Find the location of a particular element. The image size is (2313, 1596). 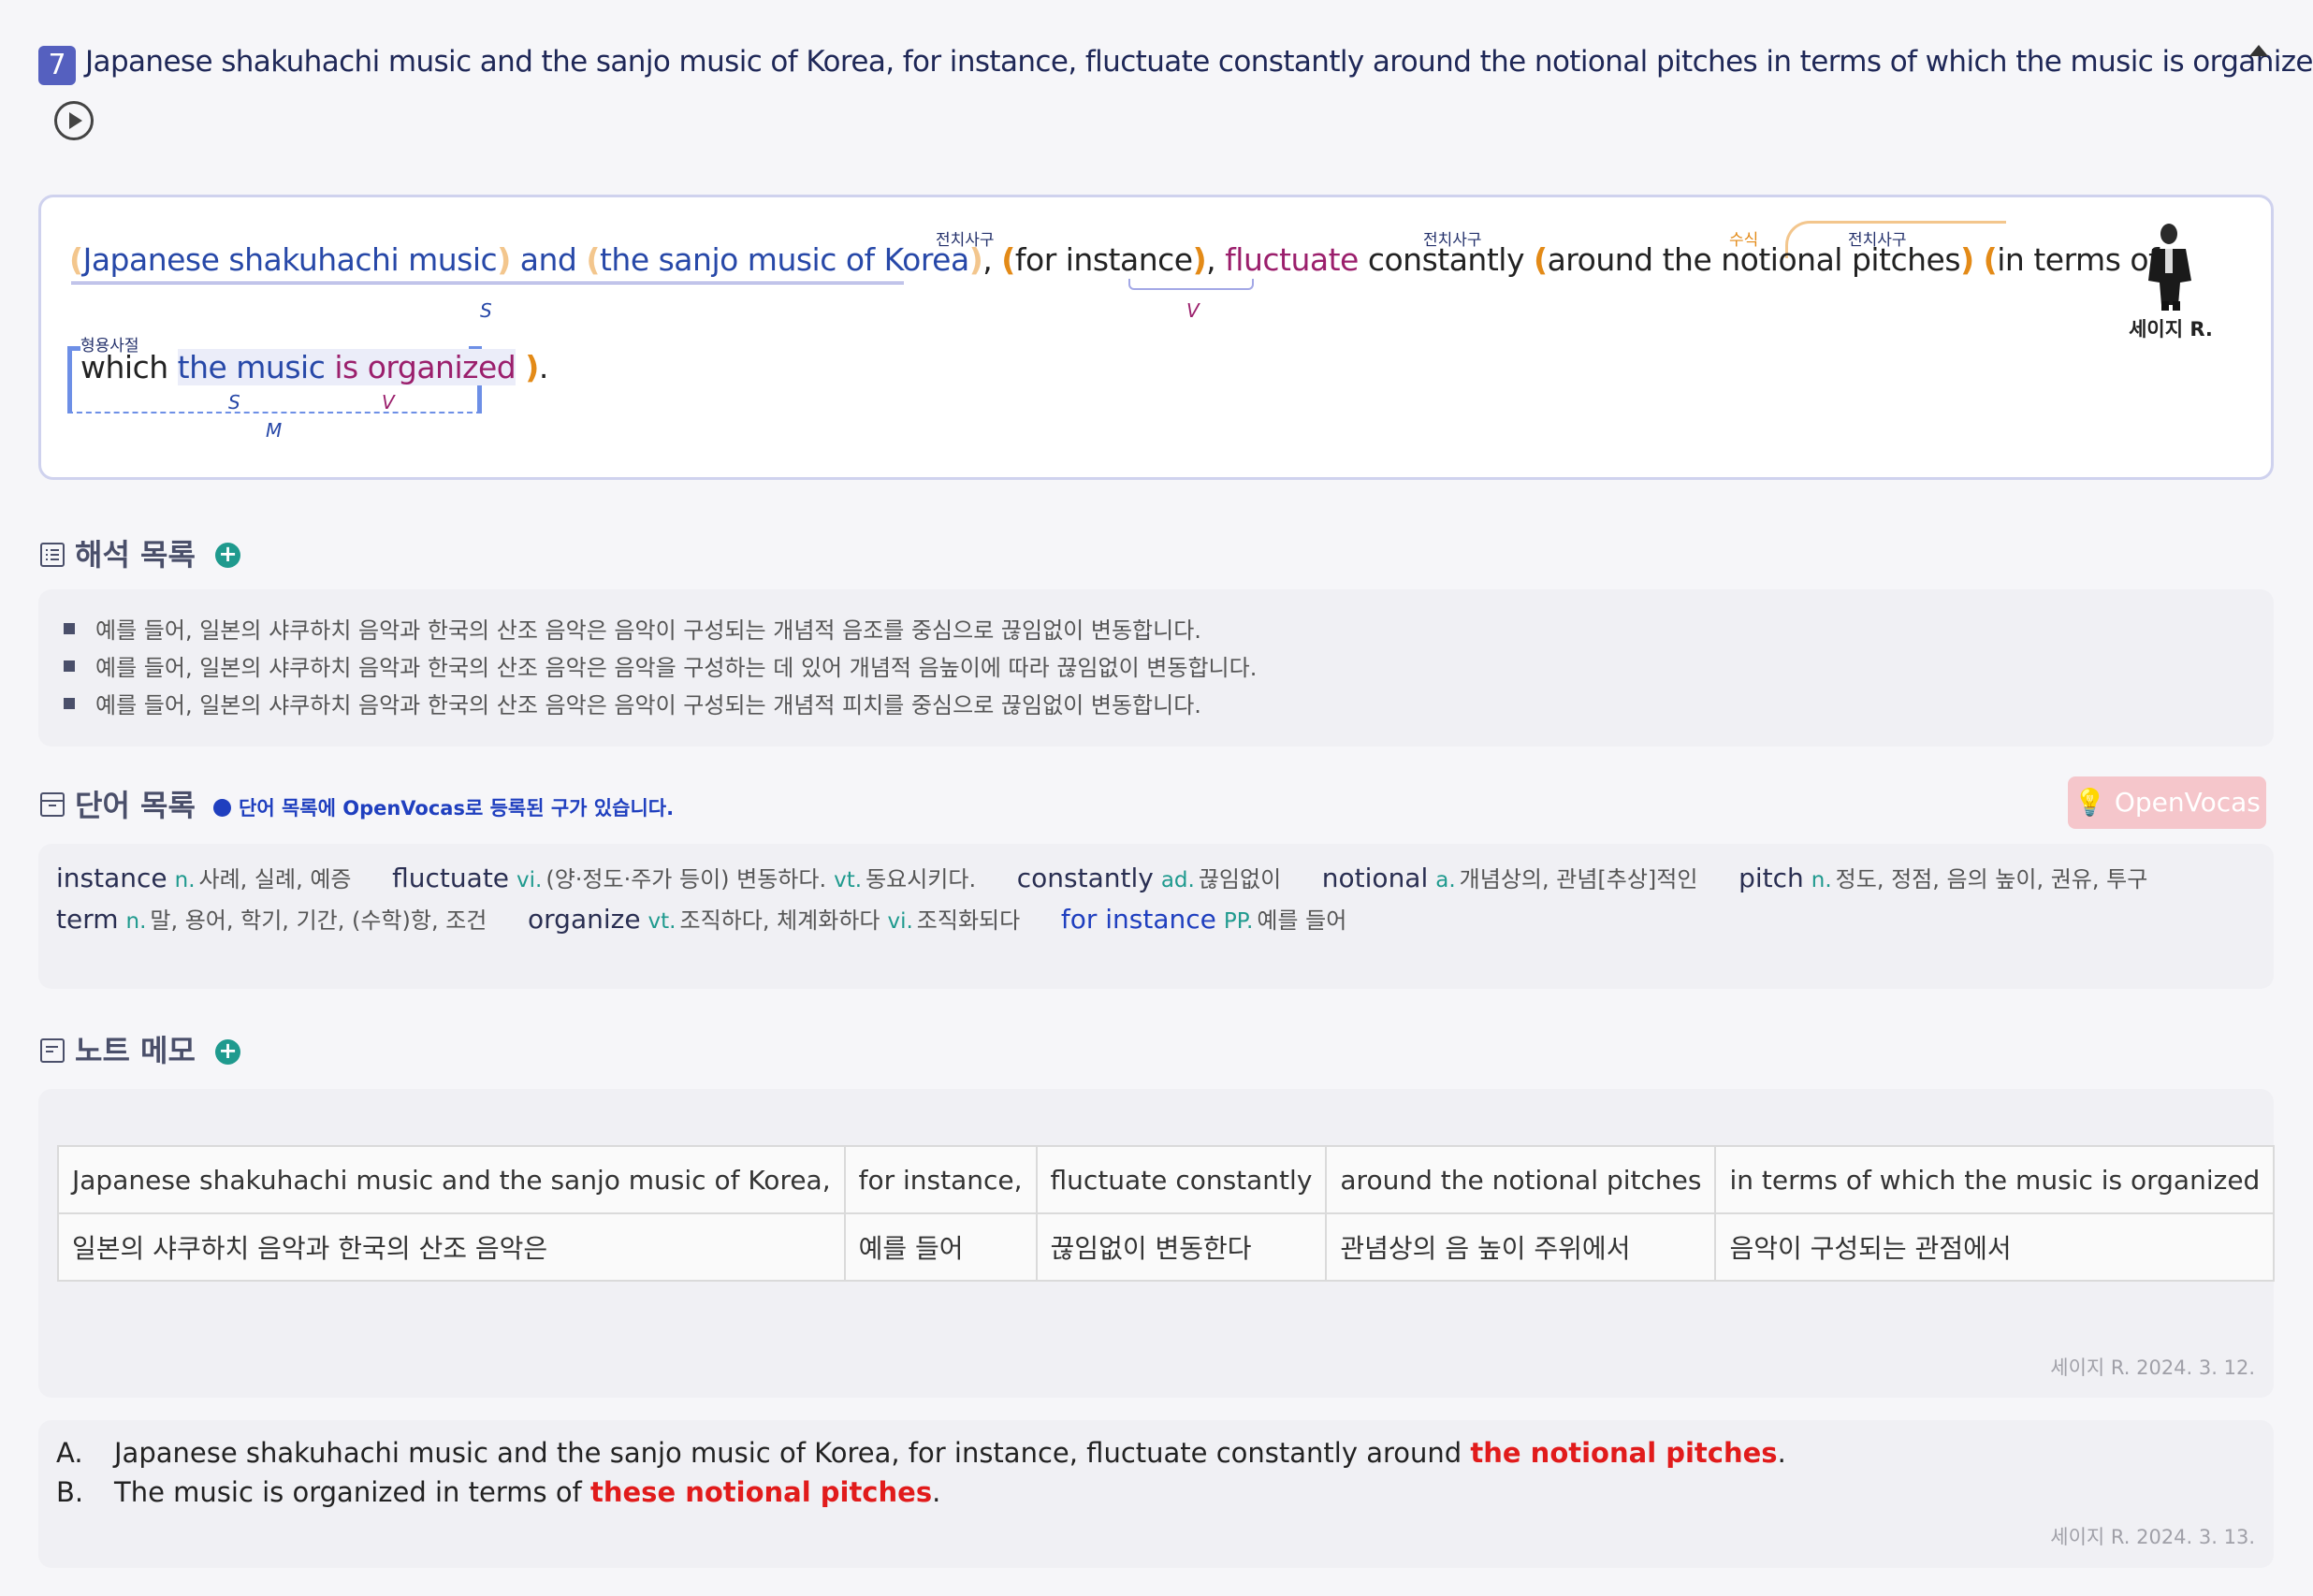

period: . is located at coordinates (543, 367).